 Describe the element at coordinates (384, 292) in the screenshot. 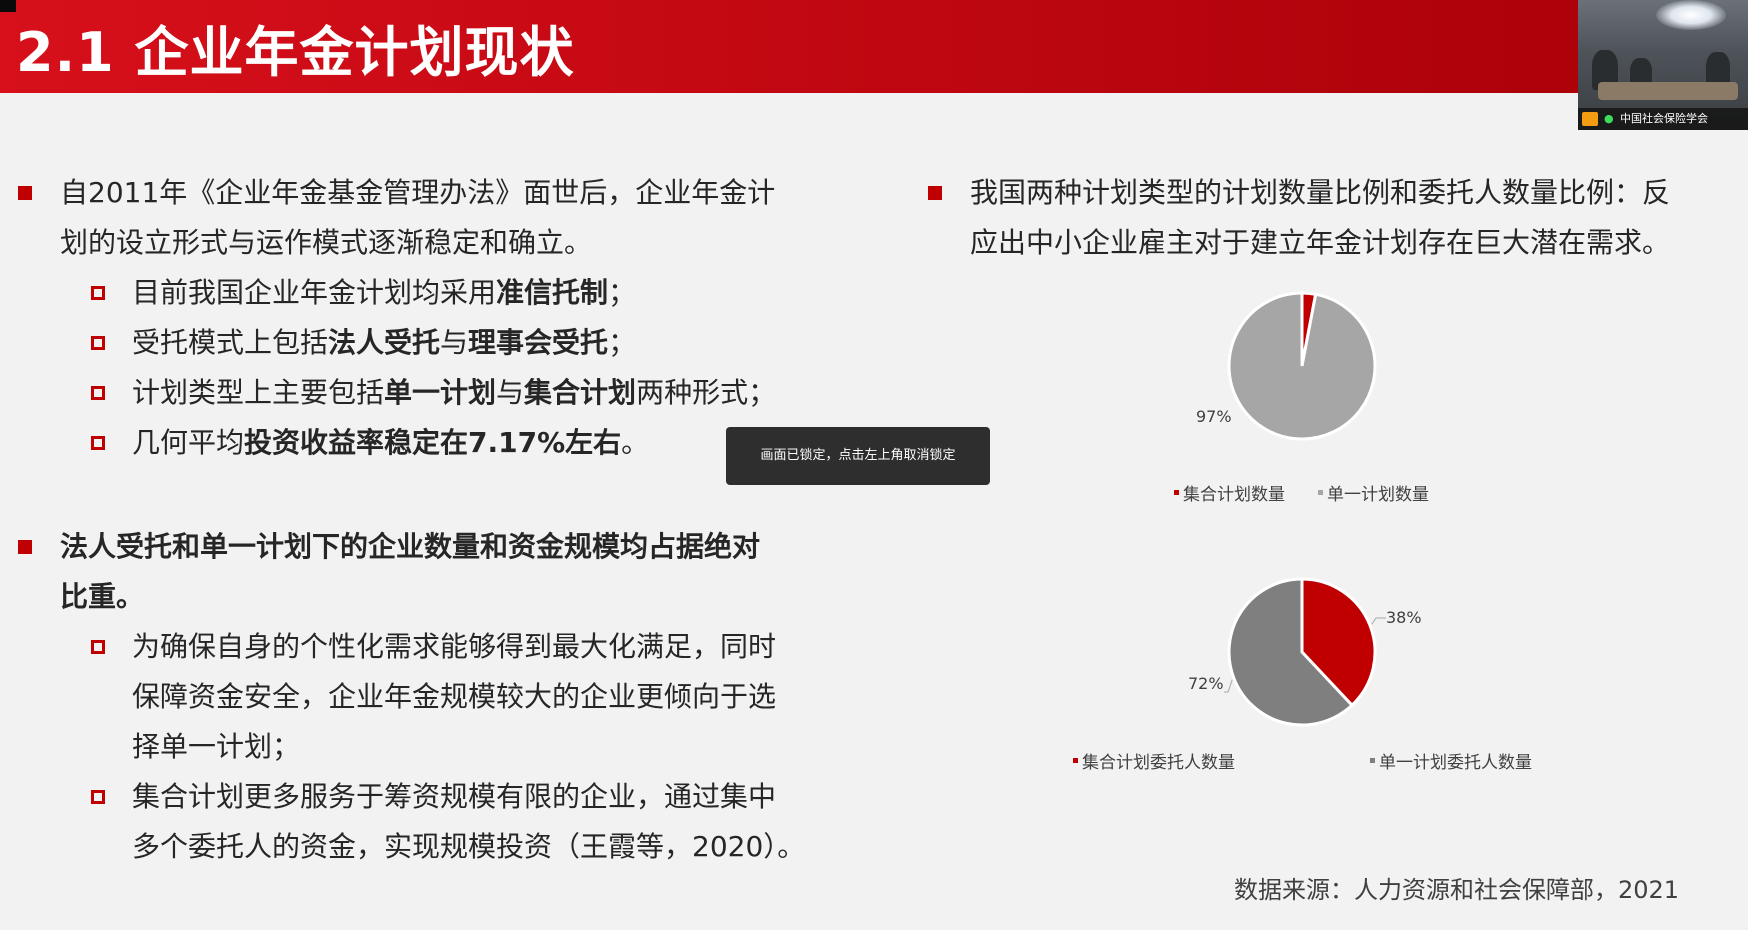

I see `sub-bullet-text: 目前我国企业年金计划均采用准信托制；` at that location.